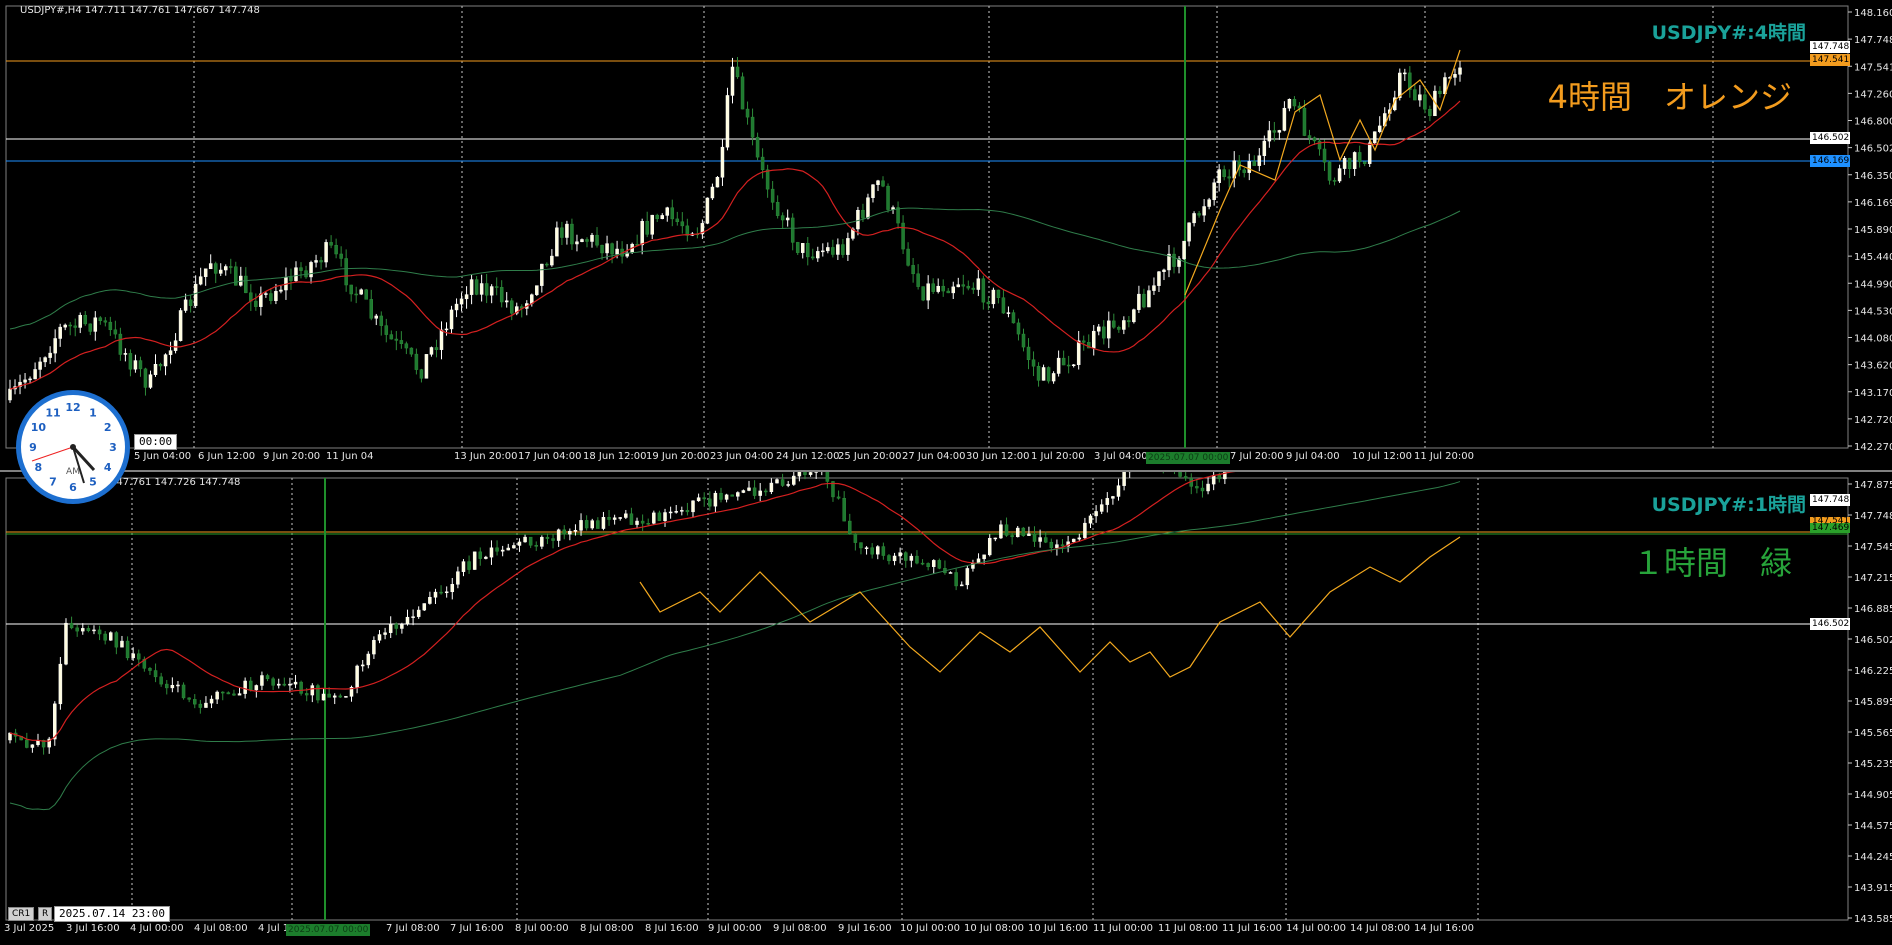 Image resolution: width=1892 pixels, height=945 pixels. I want to click on time-tick-label: 4 Jul 08:00, so click(221, 928).